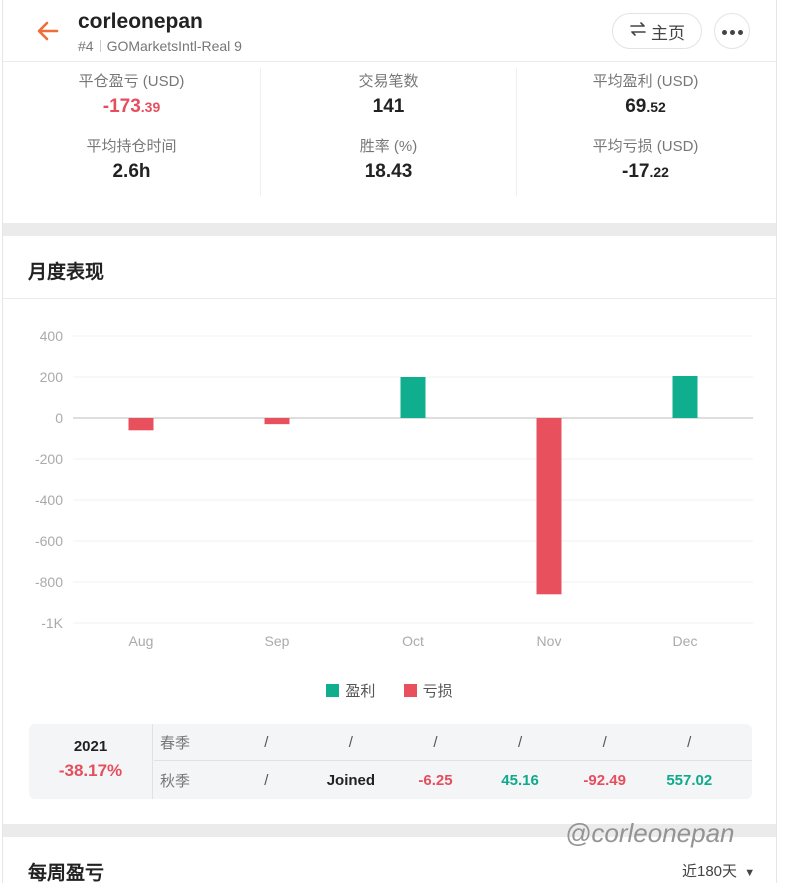 This screenshot has height=883, width=788. I want to click on y-tick-label: 0, so click(59, 418).